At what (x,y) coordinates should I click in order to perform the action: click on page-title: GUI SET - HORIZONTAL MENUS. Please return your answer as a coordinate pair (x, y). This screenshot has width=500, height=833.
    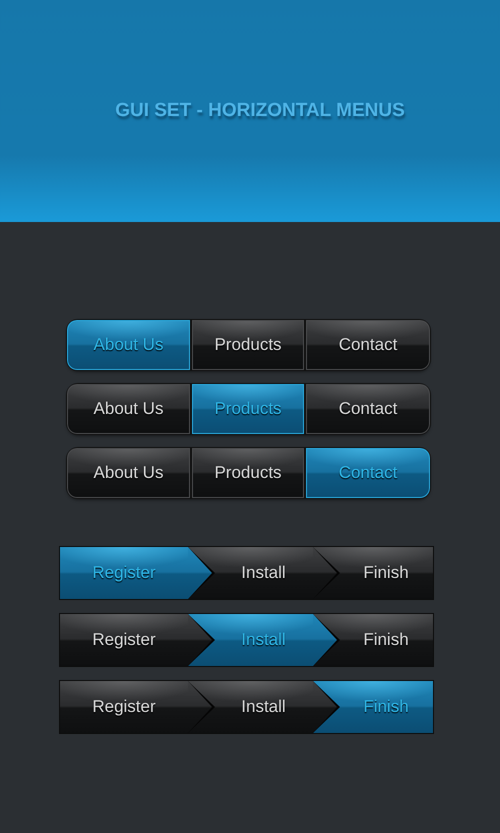
    Looking at the image, I should click on (260, 111).